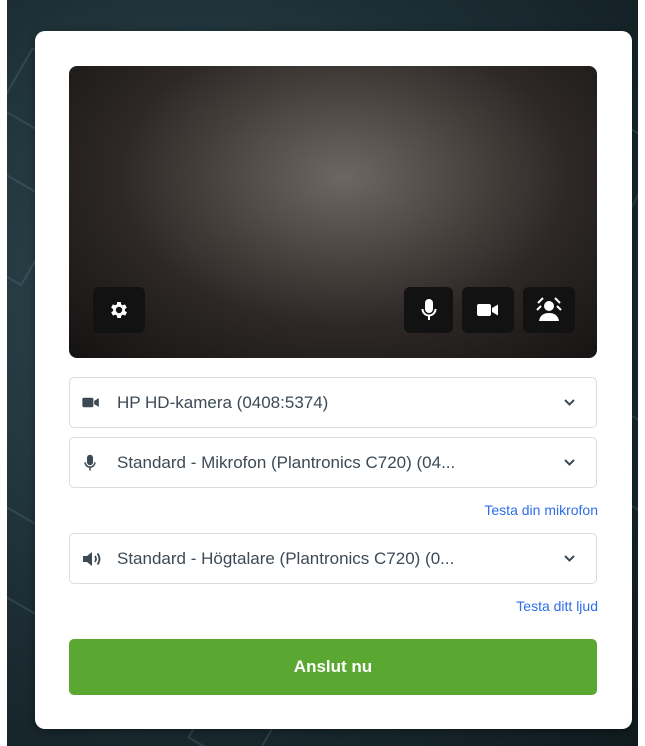 This screenshot has height=746, width=645. I want to click on speaker-icon, so click(95, 559).